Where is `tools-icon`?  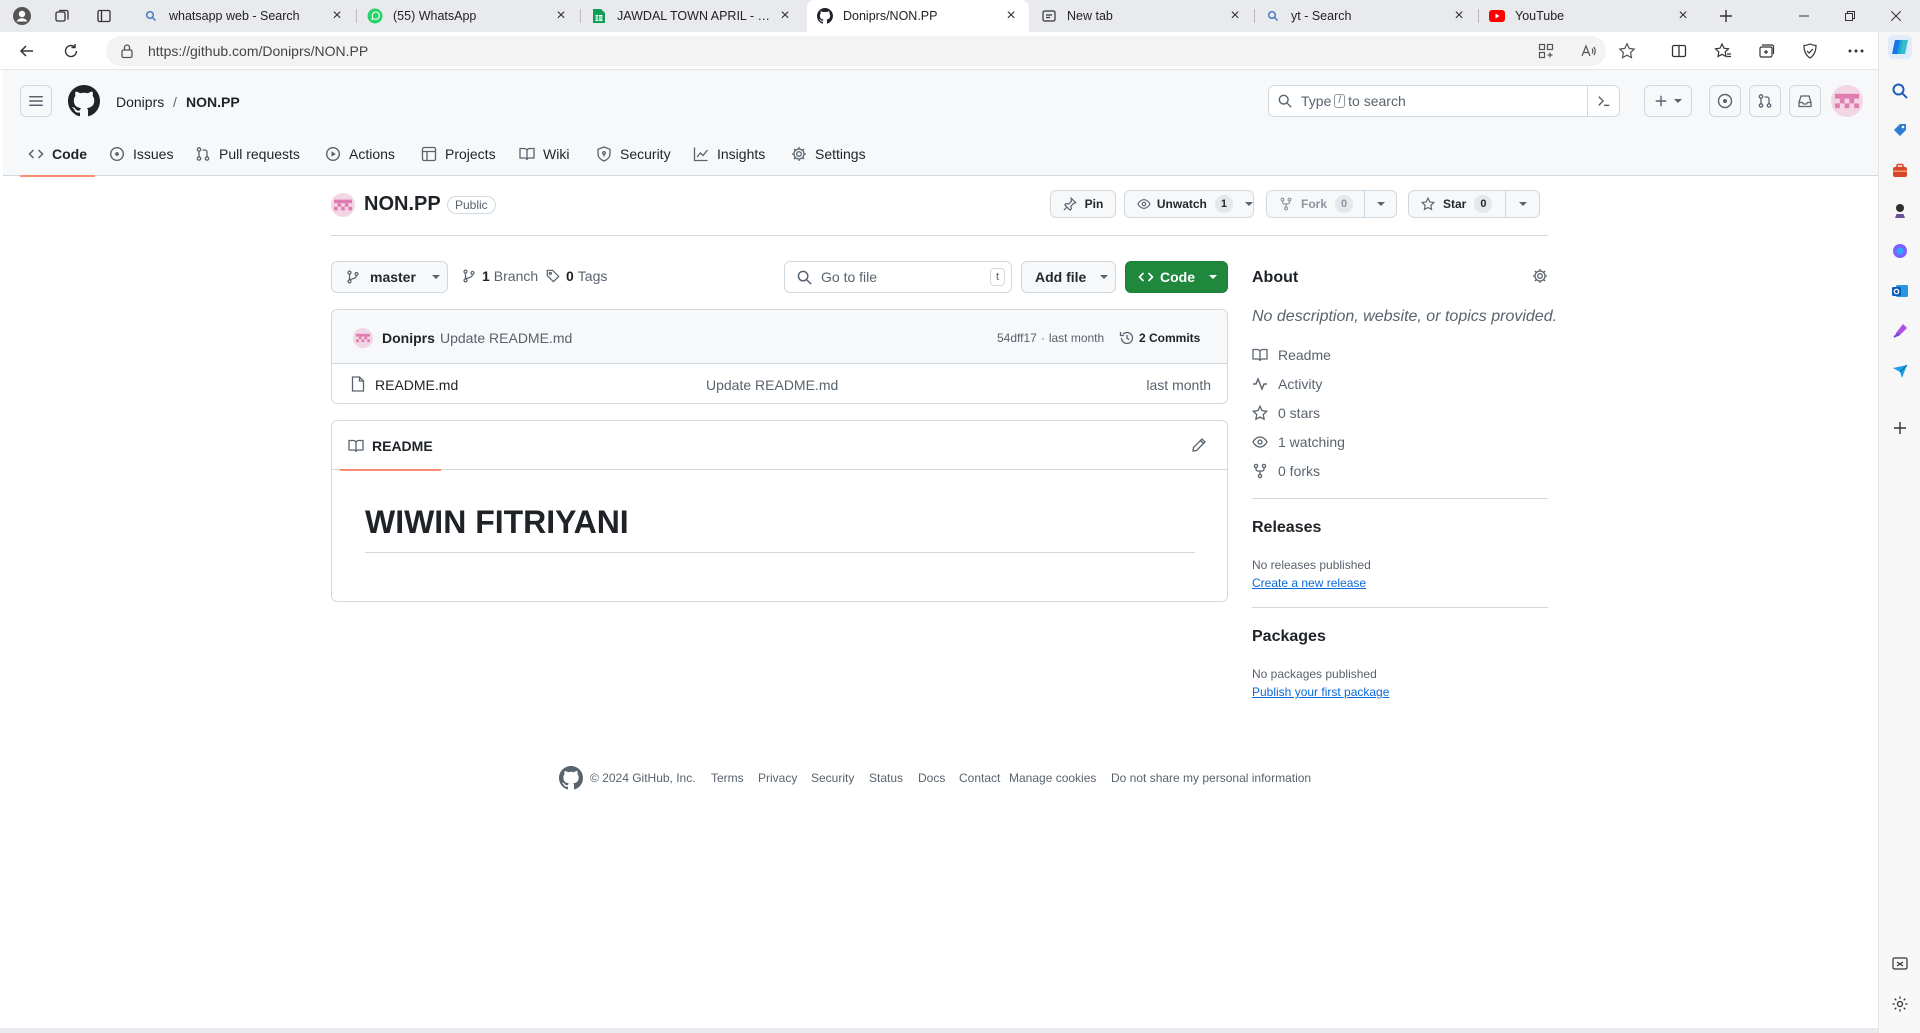 tools-icon is located at coordinates (1900, 171).